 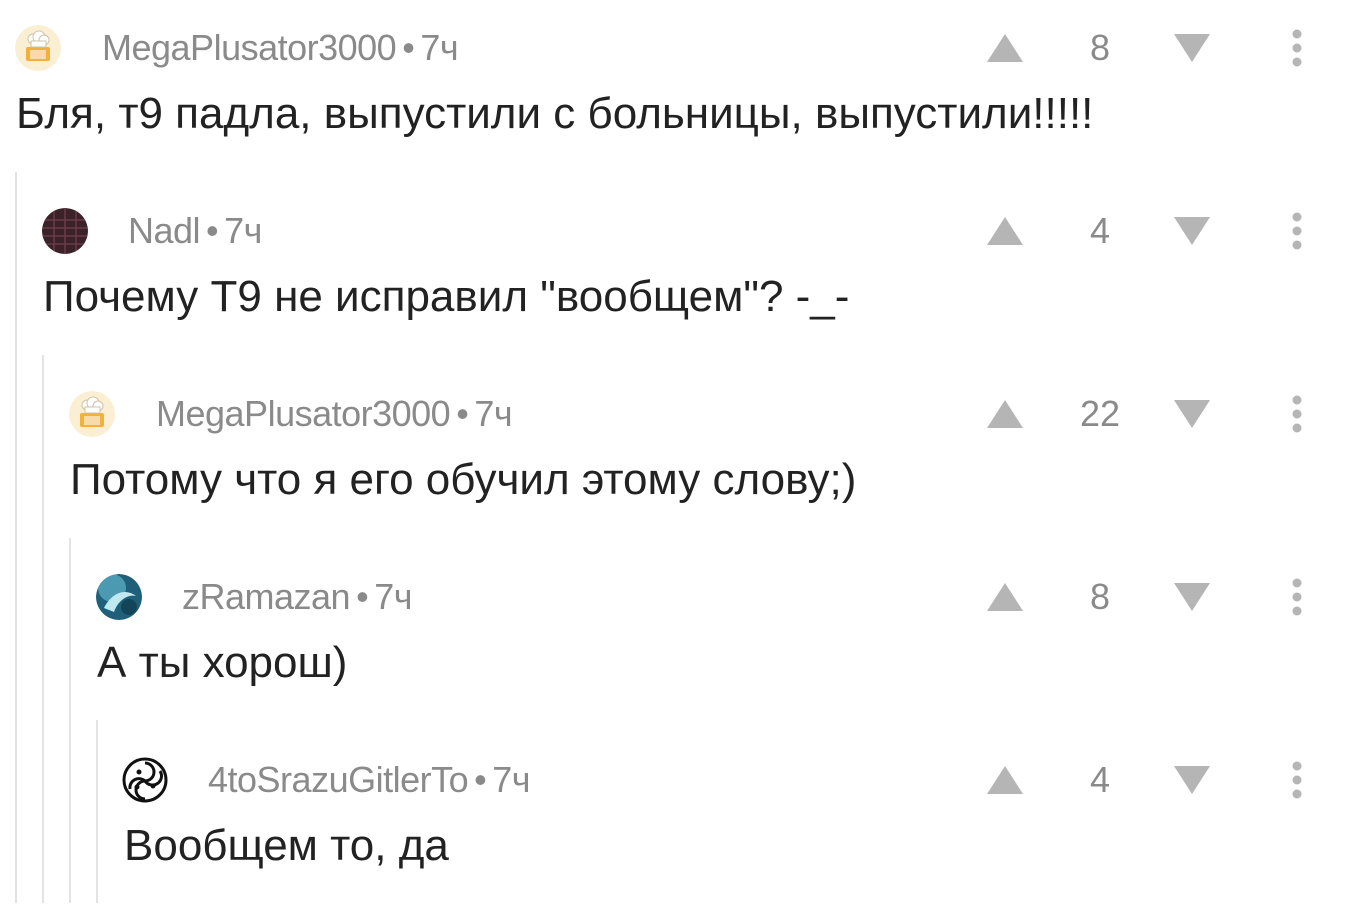 What do you see at coordinates (222, 662) in the screenshot?
I see `comment-text: А ты хорош)` at bounding box center [222, 662].